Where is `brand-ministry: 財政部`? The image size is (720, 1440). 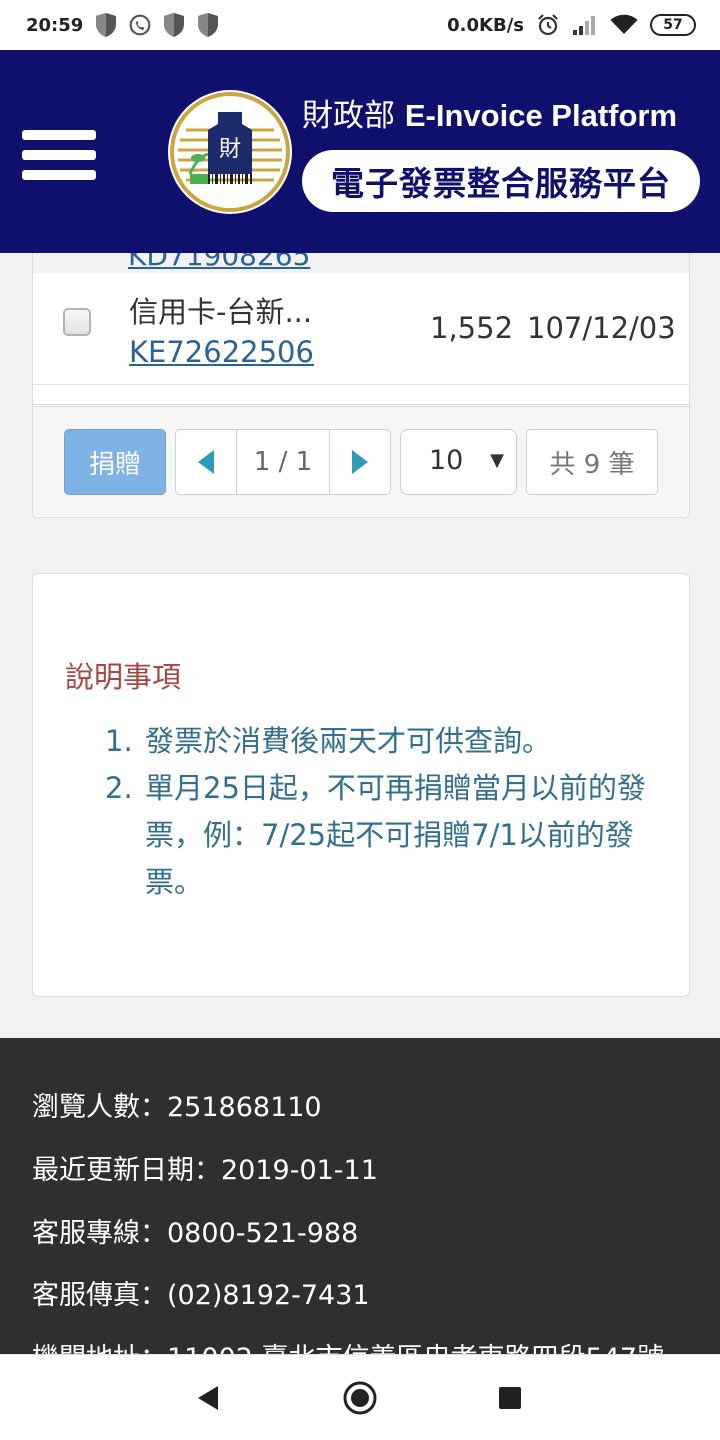 brand-ministry: 財政部 is located at coordinates (348, 116).